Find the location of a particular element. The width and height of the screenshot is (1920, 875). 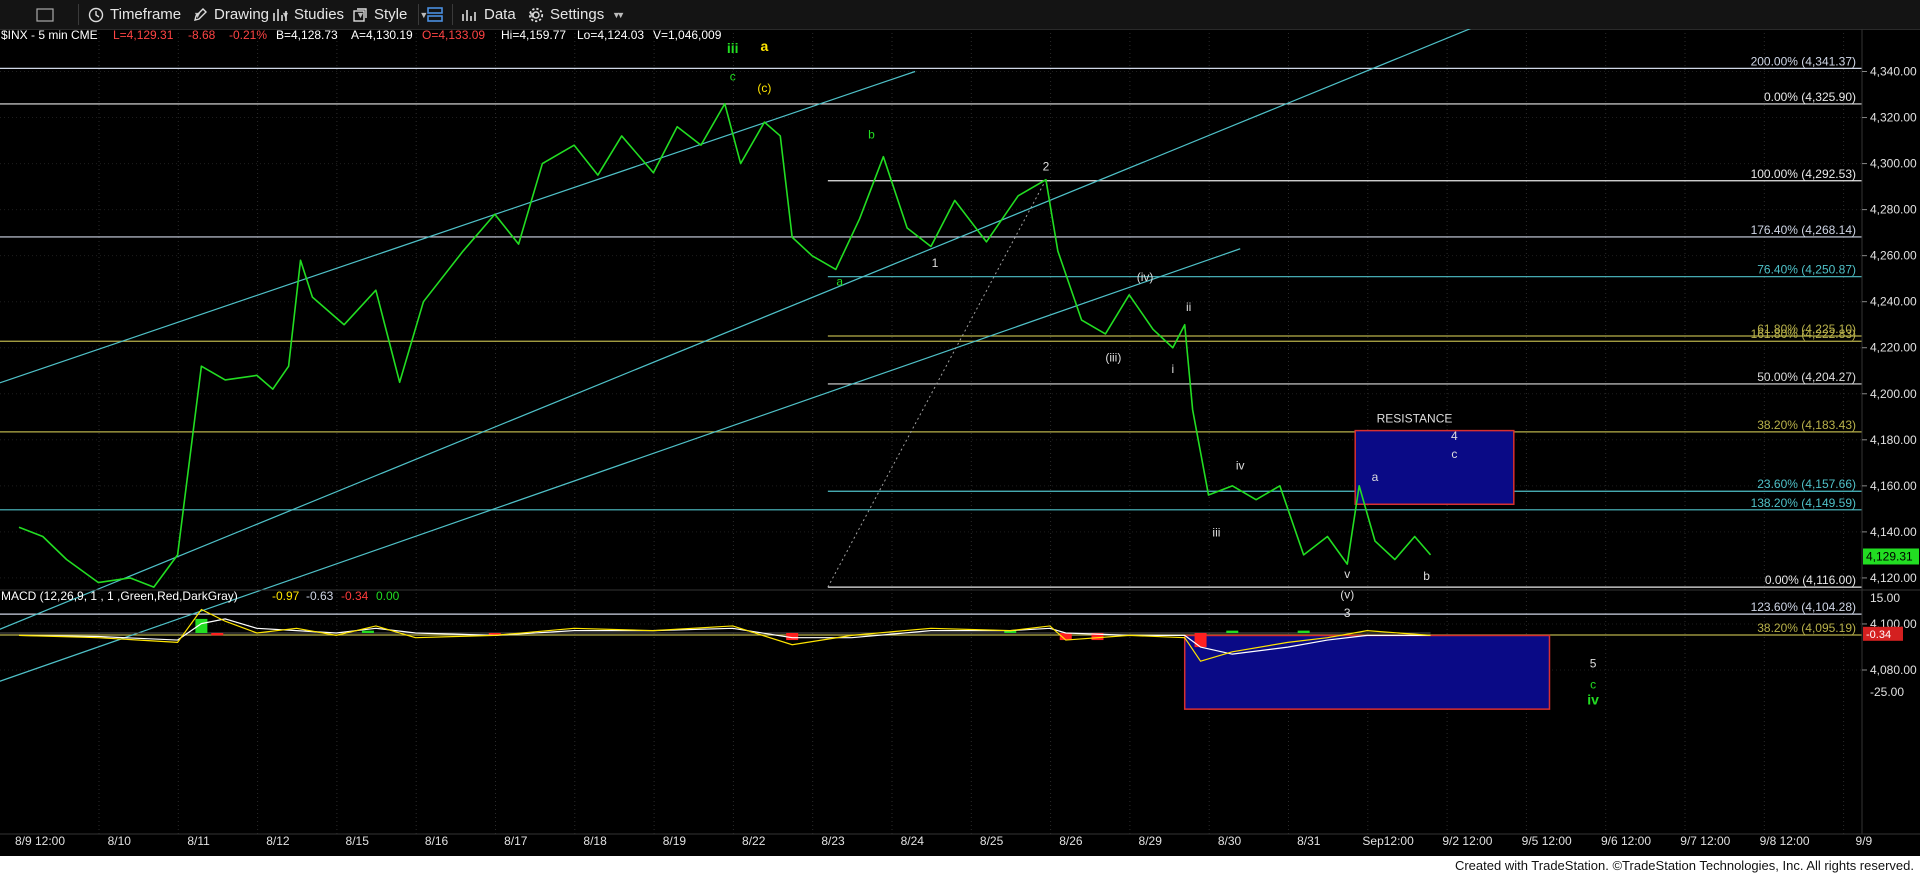

fib-level-label: 38.20% (4,183.43) is located at coordinates (1806, 425).